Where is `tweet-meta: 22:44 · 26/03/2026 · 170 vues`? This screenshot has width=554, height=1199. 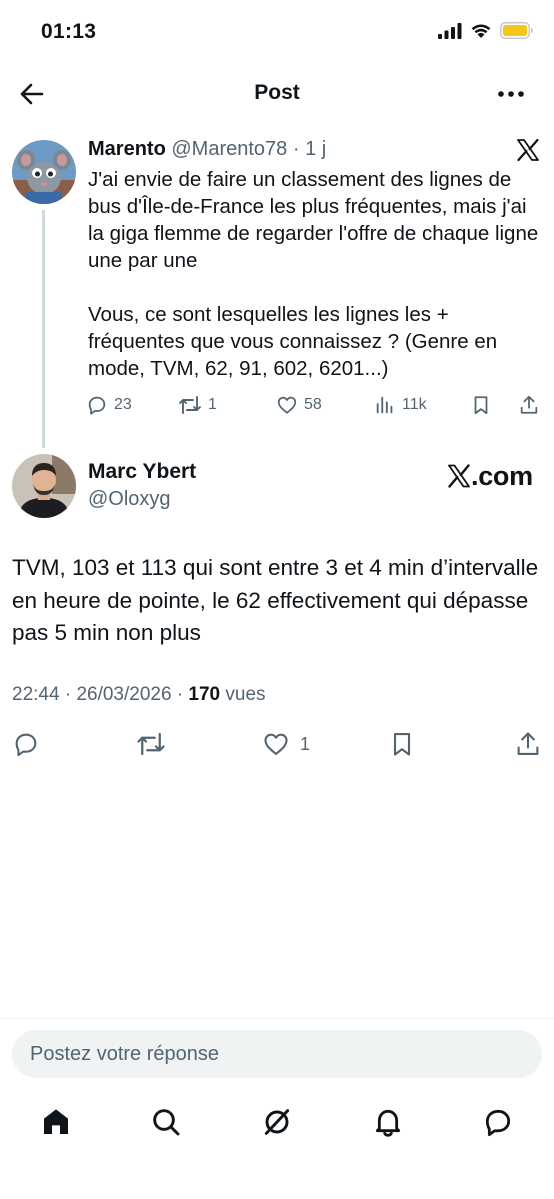
tweet-meta: 22:44 · 26/03/2026 · 170 vues is located at coordinates (139, 695).